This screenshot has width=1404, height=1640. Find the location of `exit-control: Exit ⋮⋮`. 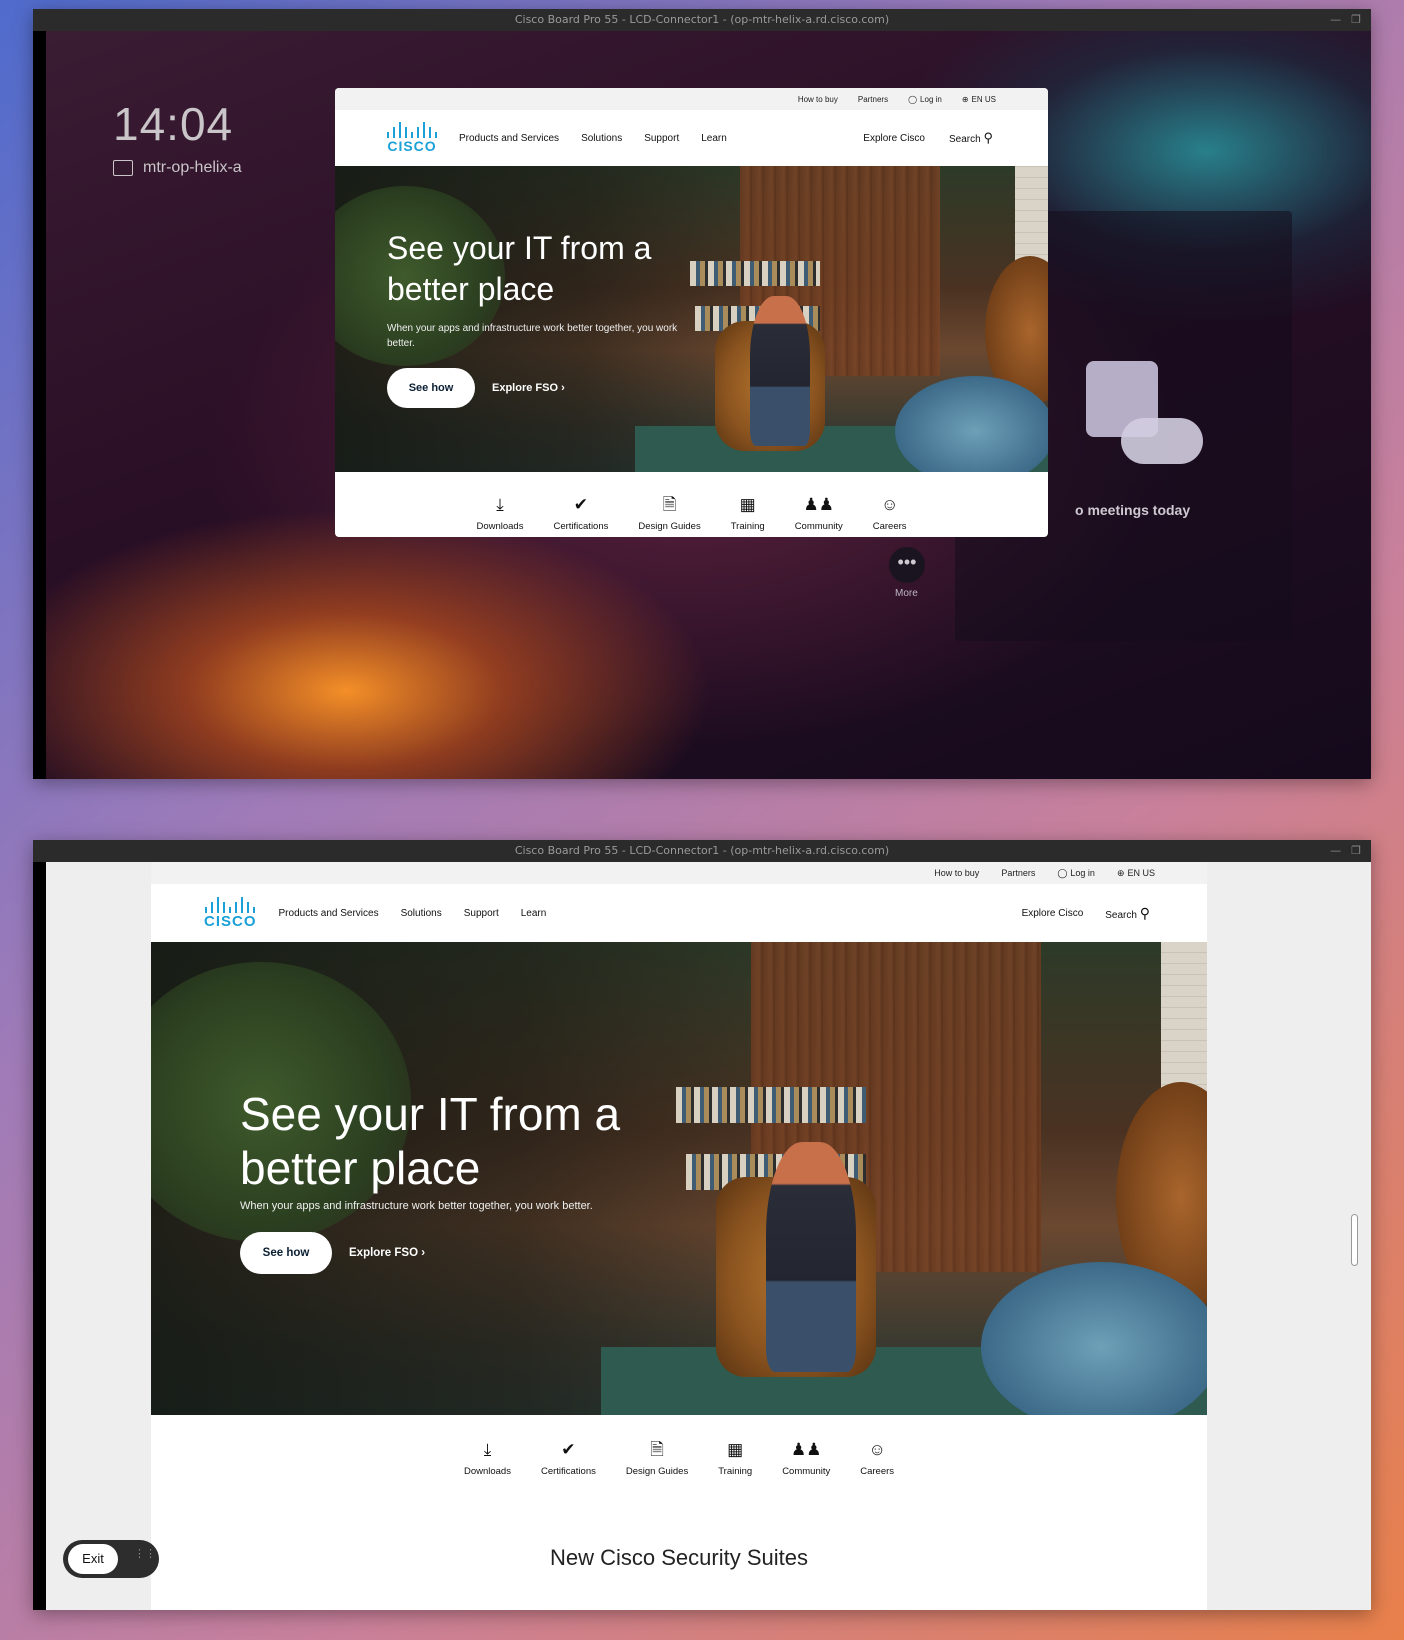

exit-control: Exit ⋮⋮ is located at coordinates (111, 1559).